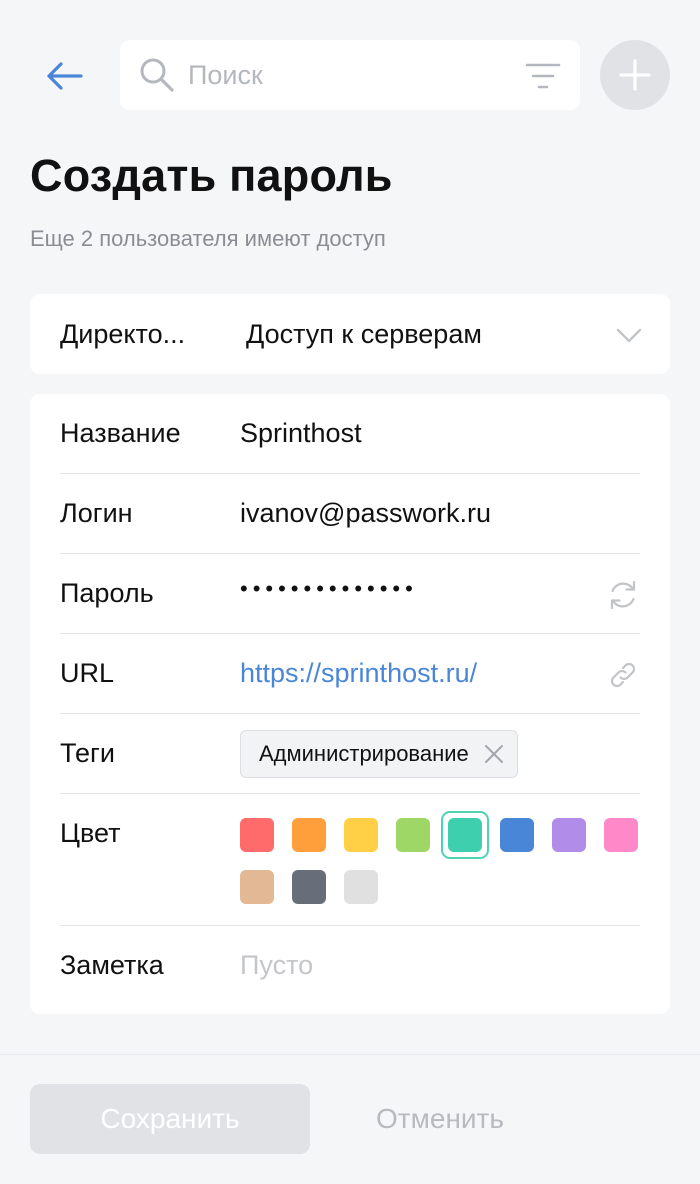 Image resolution: width=700 pixels, height=1184 pixels. I want to click on search-input, so click(348, 75).